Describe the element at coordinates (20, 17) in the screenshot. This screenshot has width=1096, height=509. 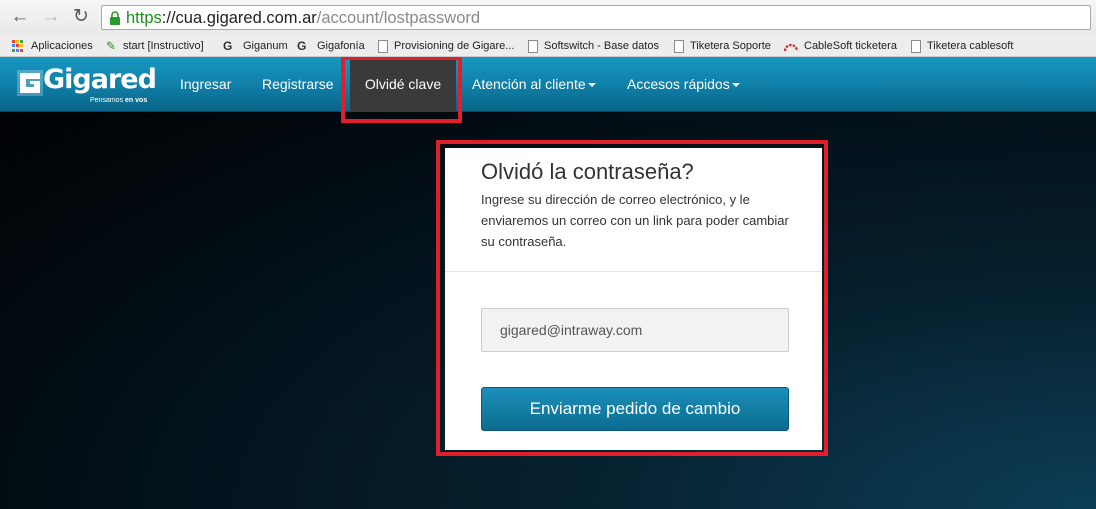
I see `back-arrow-icon: ←` at that location.